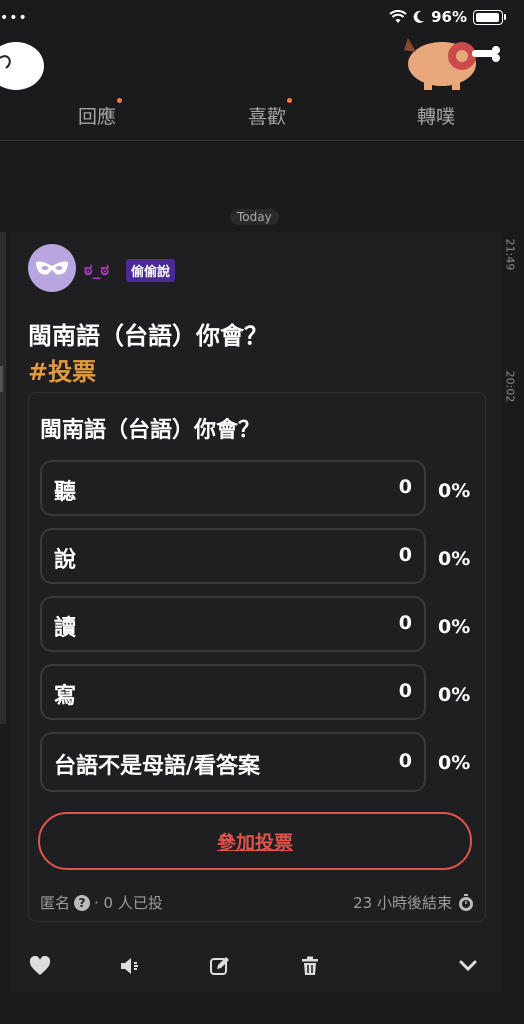  What do you see at coordinates (65, 560) in the screenshot?
I see `poll-option-label: 說` at bounding box center [65, 560].